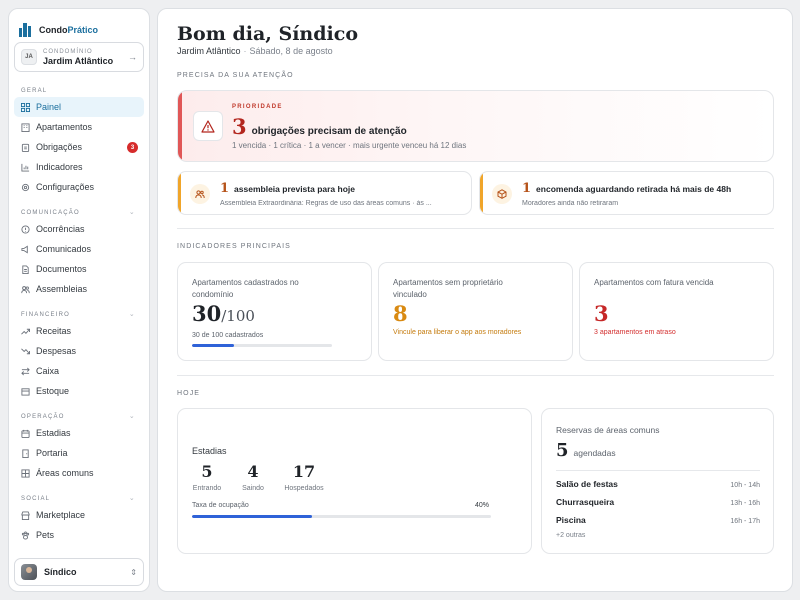  I want to click on nav-section-comunicacao: COMUNICAÇÃO ⌄, so click(79, 213).